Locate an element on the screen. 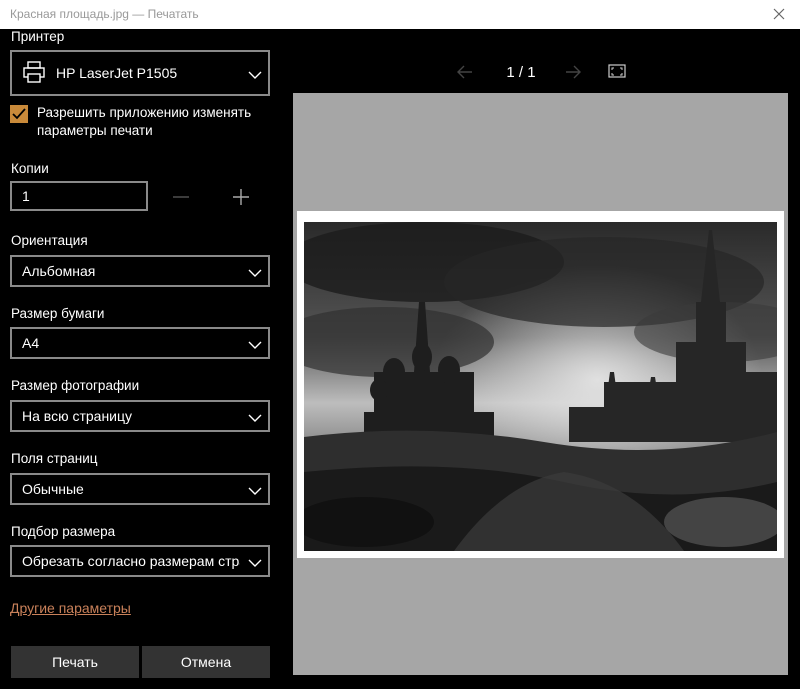  allow-change-checkbox is located at coordinates (19, 114).